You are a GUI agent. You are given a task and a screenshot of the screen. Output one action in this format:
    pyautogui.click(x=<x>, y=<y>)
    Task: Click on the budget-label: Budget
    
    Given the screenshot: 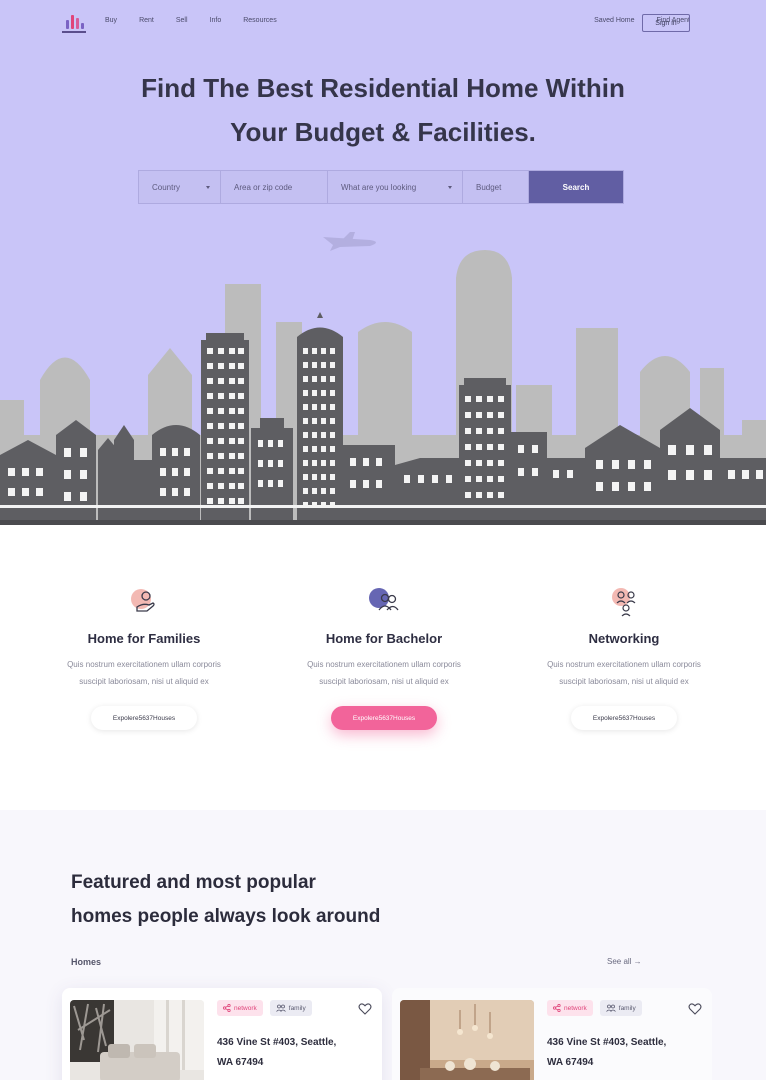 What is the action you would take?
    pyautogui.click(x=489, y=187)
    